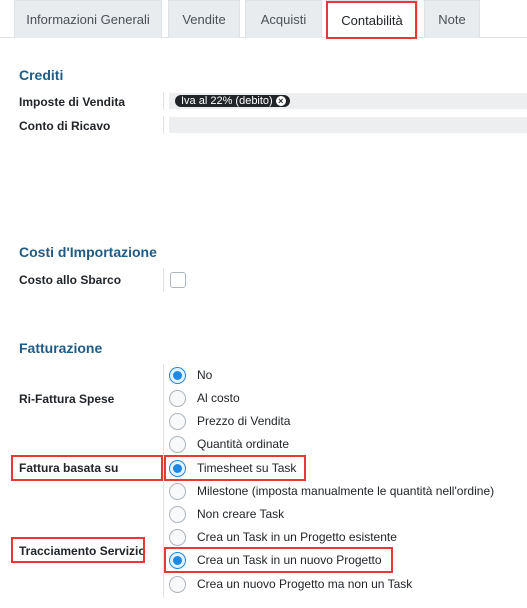  I want to click on radio-label: Crea un nuovo Progetto ma non un Task, so click(305, 584).